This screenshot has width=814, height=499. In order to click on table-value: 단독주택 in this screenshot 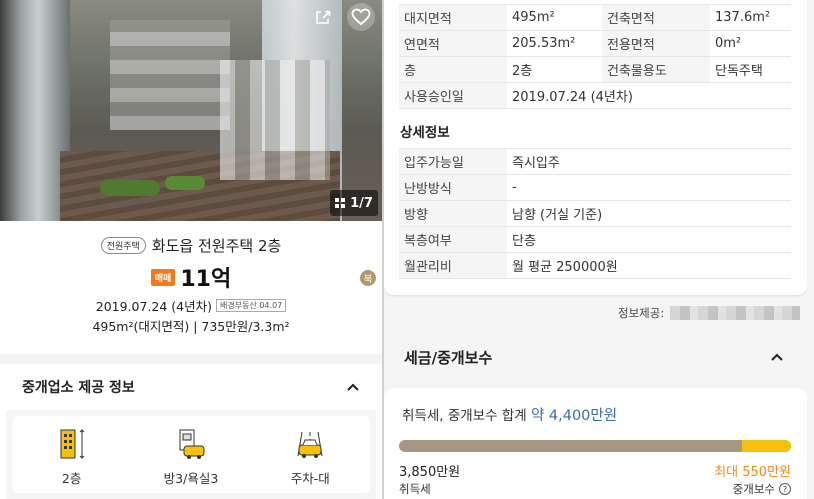, I will do `click(750, 69)`.